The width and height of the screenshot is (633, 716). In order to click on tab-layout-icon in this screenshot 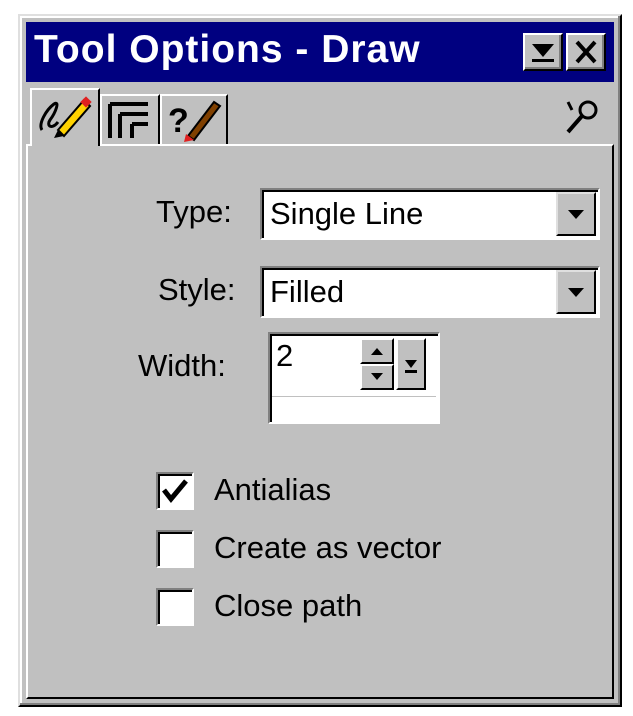, I will do `click(128, 120)`.